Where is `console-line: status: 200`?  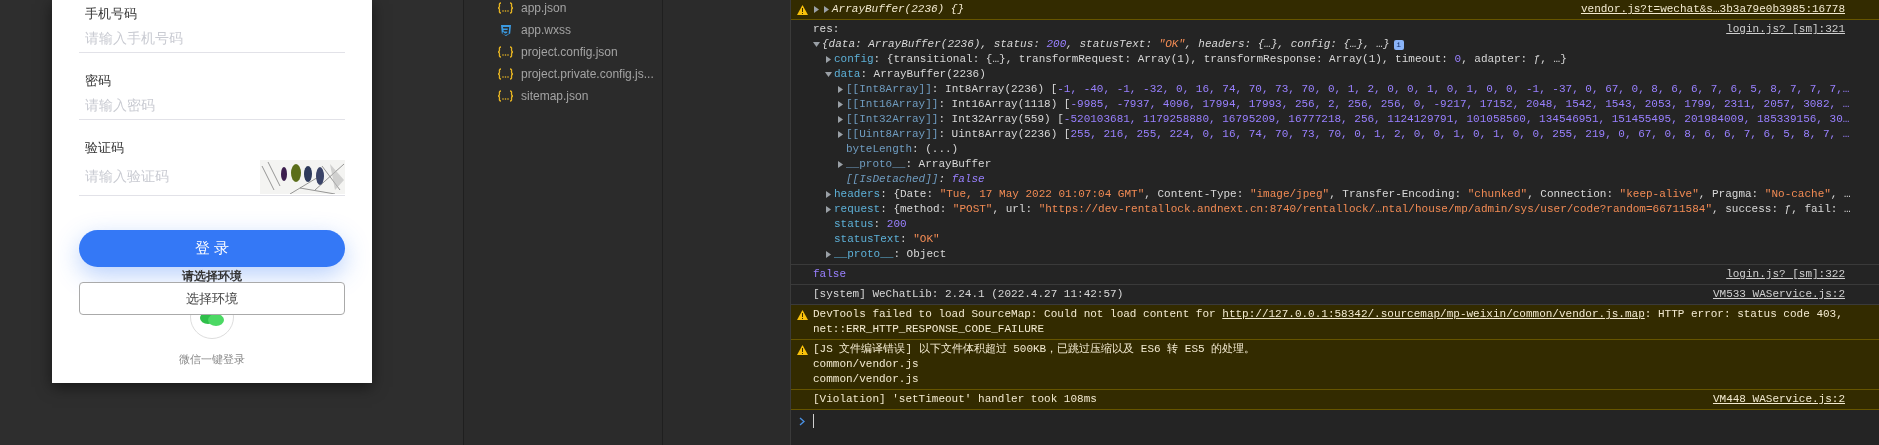
console-line: status: 200 is located at coordinates (870, 224).